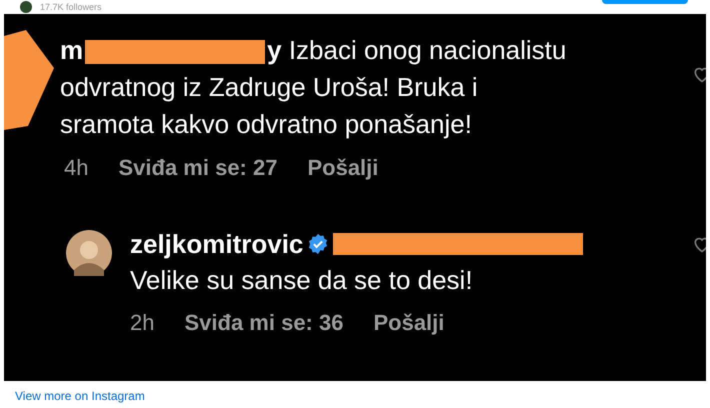  I want to click on view-more-link: View more on Instagram, so click(80, 396).